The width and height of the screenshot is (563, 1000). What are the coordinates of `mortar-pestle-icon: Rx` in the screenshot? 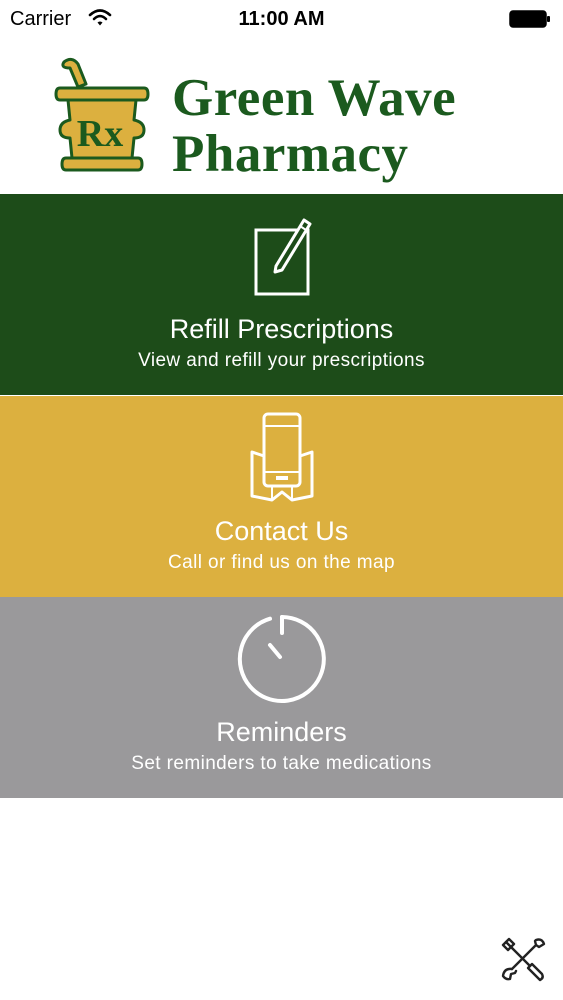 It's located at (102, 114).